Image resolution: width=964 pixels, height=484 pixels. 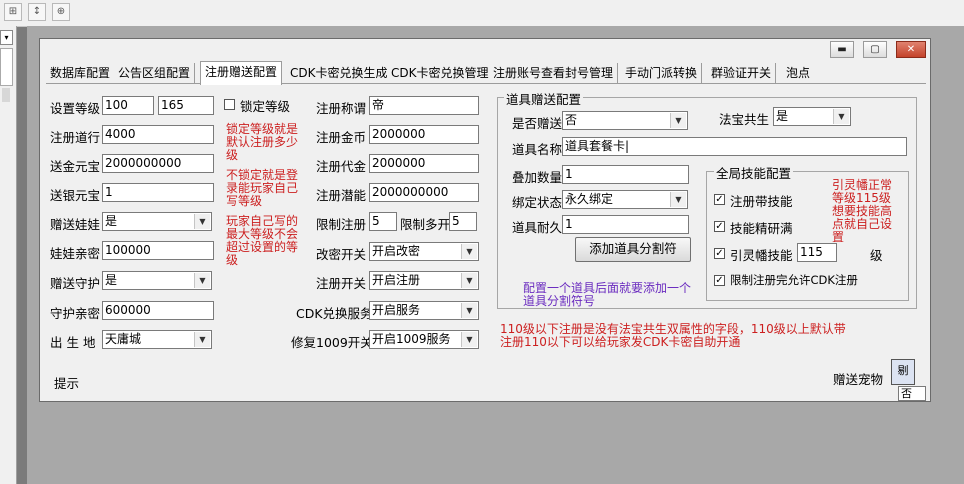 I want to click on skill-master-checkbox: ✓, so click(x=719, y=226).